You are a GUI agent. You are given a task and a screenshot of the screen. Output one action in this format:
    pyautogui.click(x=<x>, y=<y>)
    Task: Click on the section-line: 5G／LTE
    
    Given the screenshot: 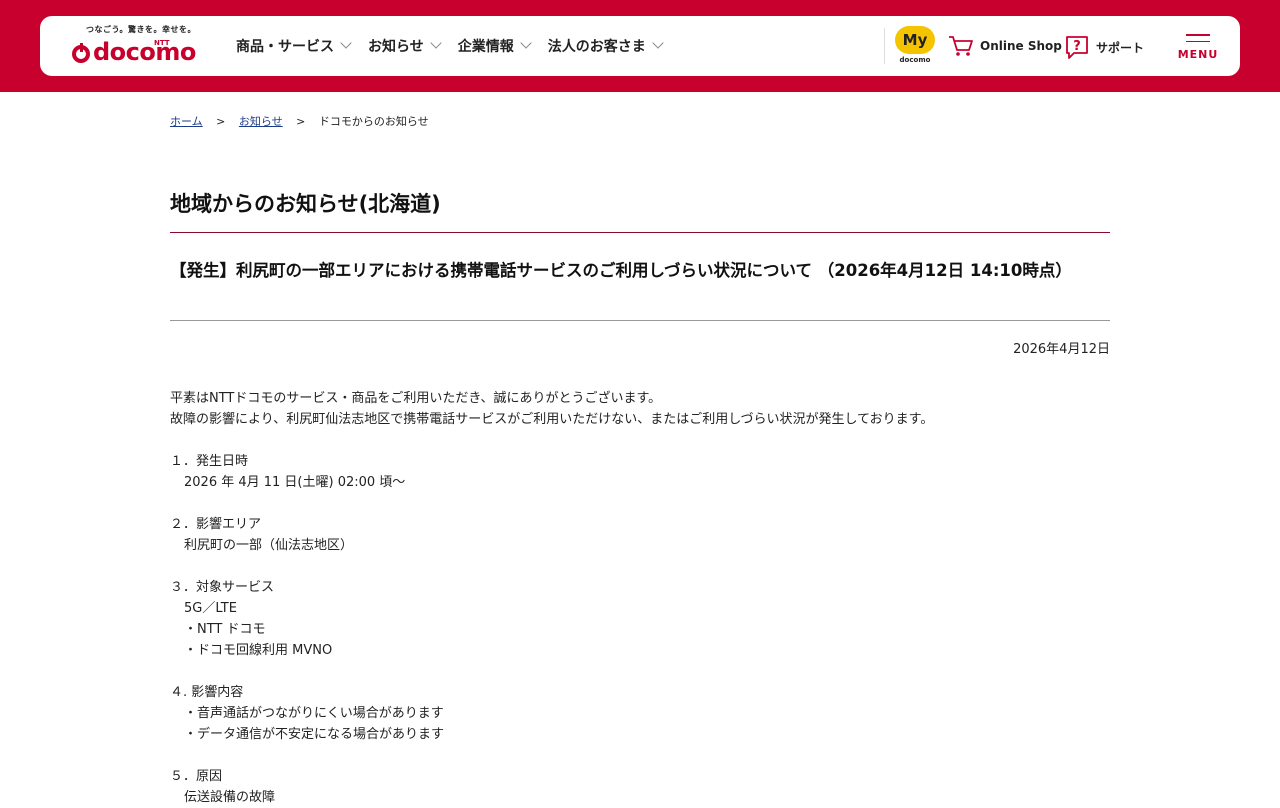 What is the action you would take?
    pyautogui.click(x=210, y=608)
    